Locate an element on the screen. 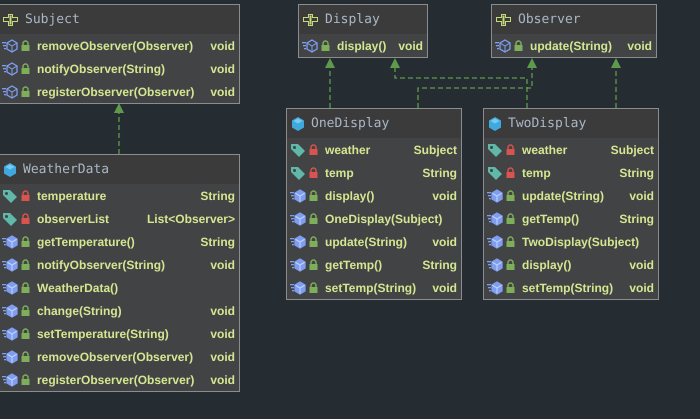 The width and height of the screenshot is (700, 419). member-name: setTemperature(String) is located at coordinates (103, 333).